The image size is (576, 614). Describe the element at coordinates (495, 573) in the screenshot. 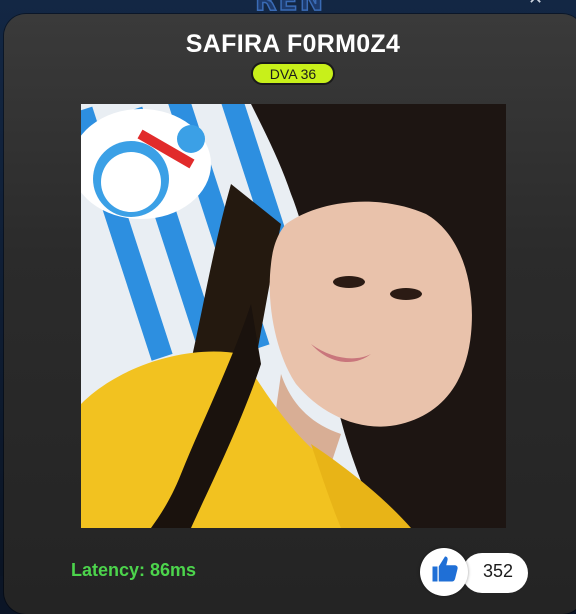

I see `like-count: 352` at that location.